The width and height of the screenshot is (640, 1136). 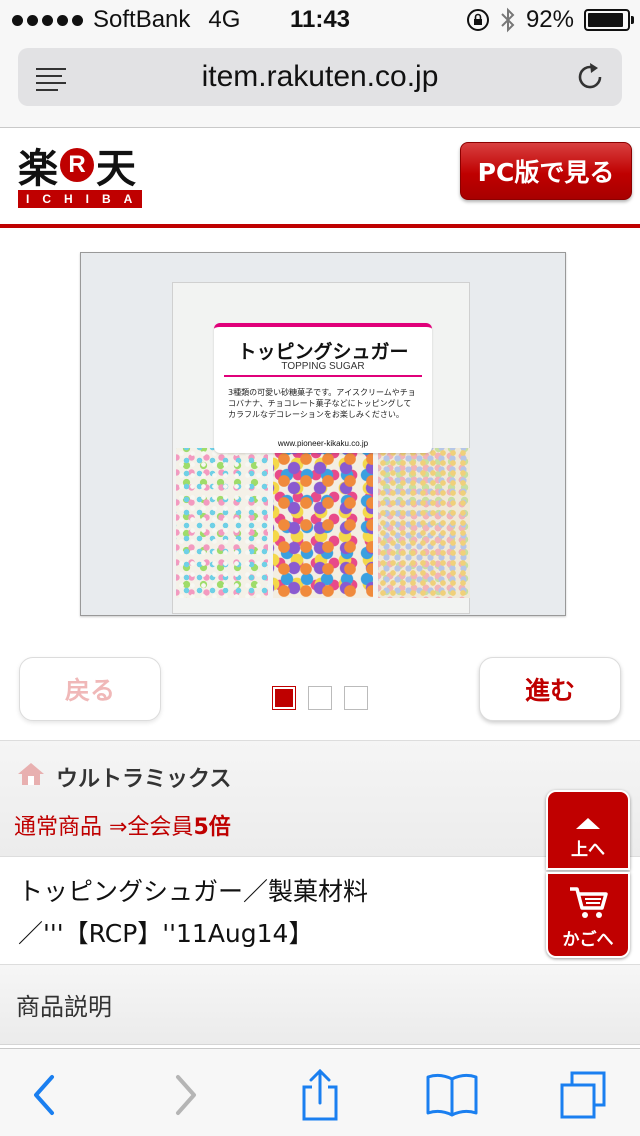 I want to click on share-icon, so click(x=320, y=1095).